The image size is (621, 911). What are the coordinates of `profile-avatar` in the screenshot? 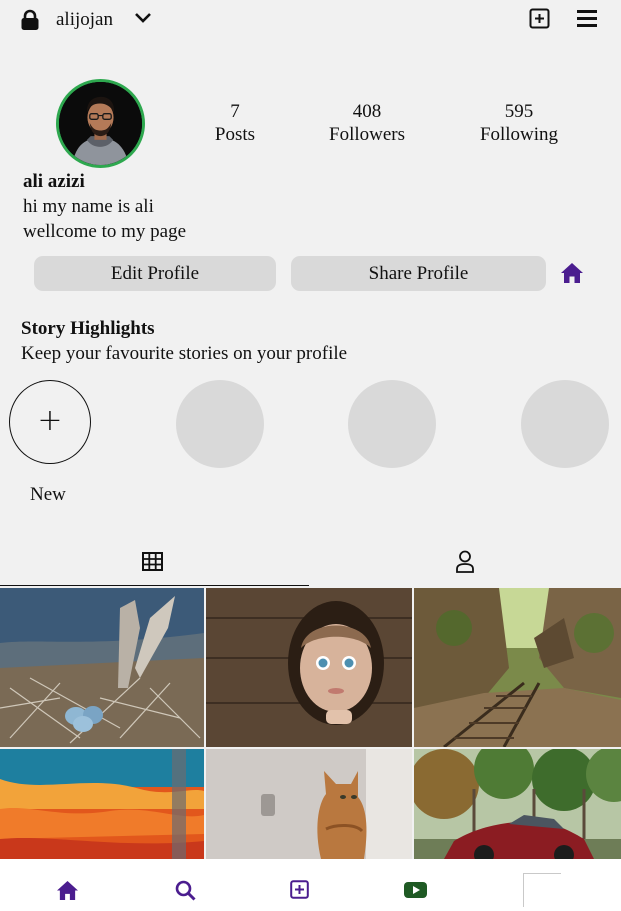 It's located at (100, 123).